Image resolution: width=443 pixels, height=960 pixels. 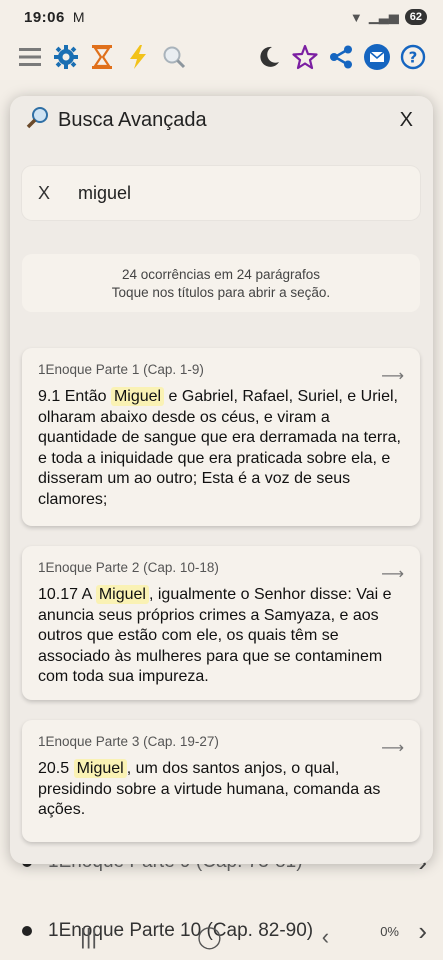 I want to click on status-bar: 19:06 M ▼ ▁▃▅ 62, so click(x=221, y=17).